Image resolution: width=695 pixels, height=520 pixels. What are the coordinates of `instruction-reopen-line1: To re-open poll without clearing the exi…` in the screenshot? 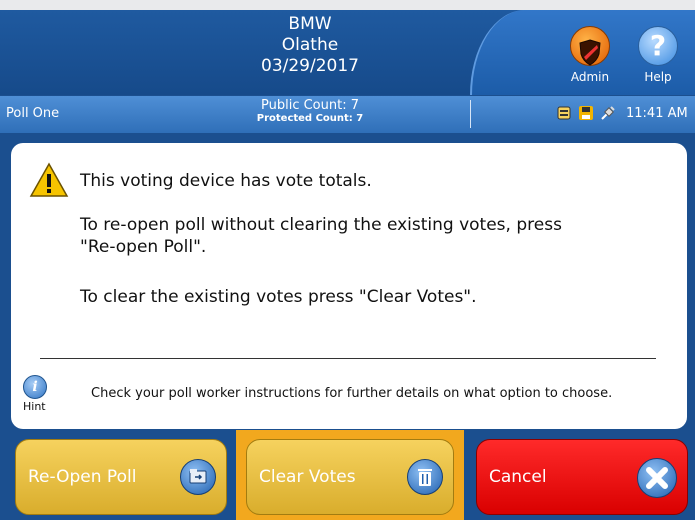 It's located at (321, 225).